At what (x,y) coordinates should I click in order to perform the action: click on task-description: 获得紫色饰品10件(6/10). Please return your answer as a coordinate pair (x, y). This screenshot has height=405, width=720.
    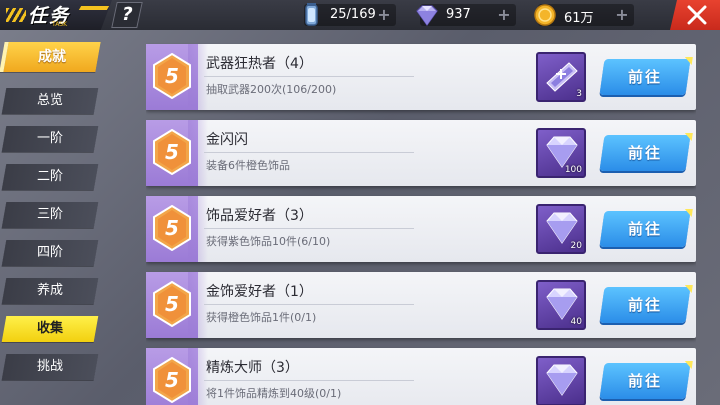
    Looking at the image, I should click on (268, 241).